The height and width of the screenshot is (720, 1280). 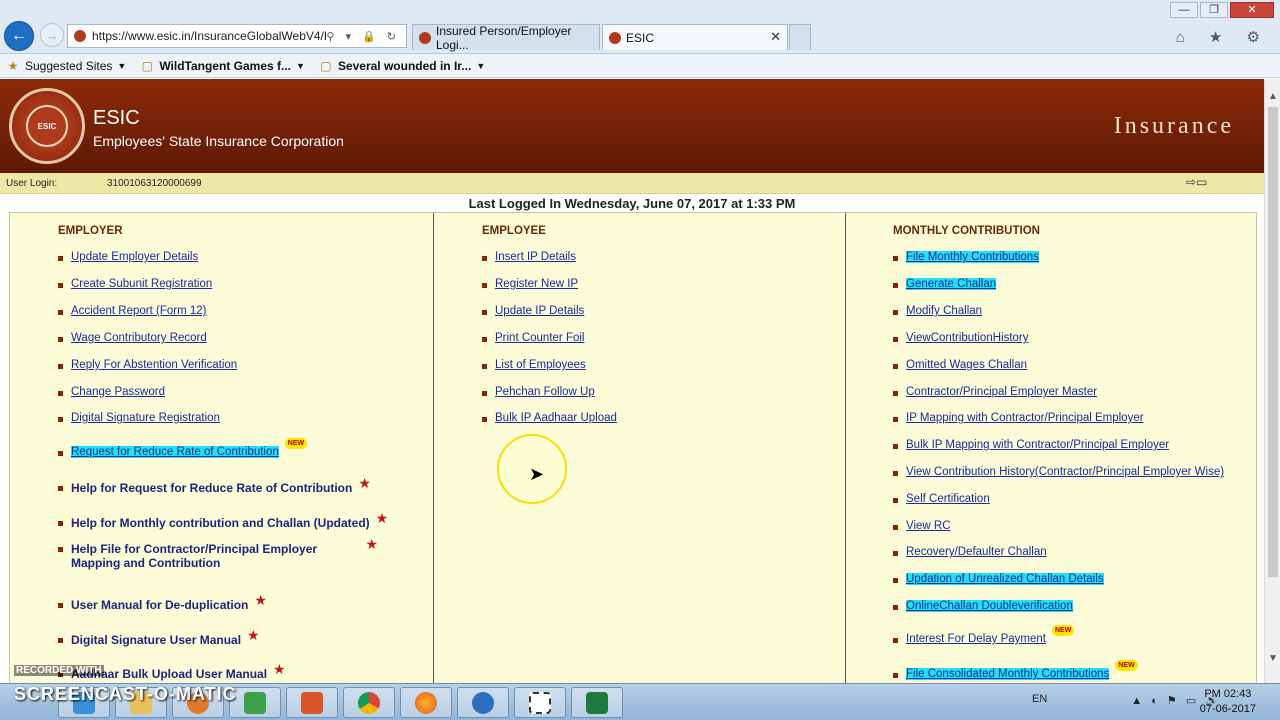 What do you see at coordinates (1273, 342) in the screenshot?
I see `scrollbar-thumb` at bounding box center [1273, 342].